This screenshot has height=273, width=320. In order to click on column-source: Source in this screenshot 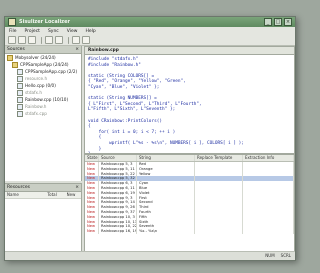, I will do `click(118, 158)`.